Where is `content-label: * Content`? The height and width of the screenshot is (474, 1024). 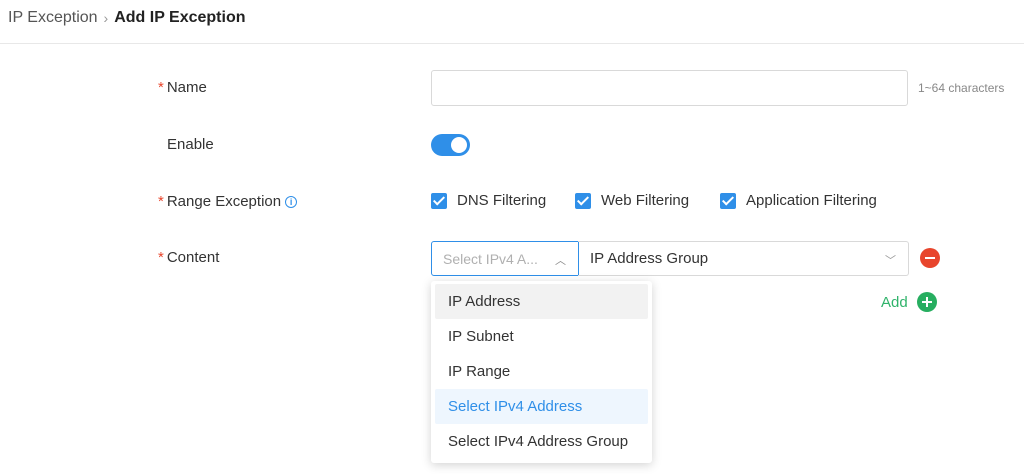 content-label: * Content is located at coordinates (188, 257).